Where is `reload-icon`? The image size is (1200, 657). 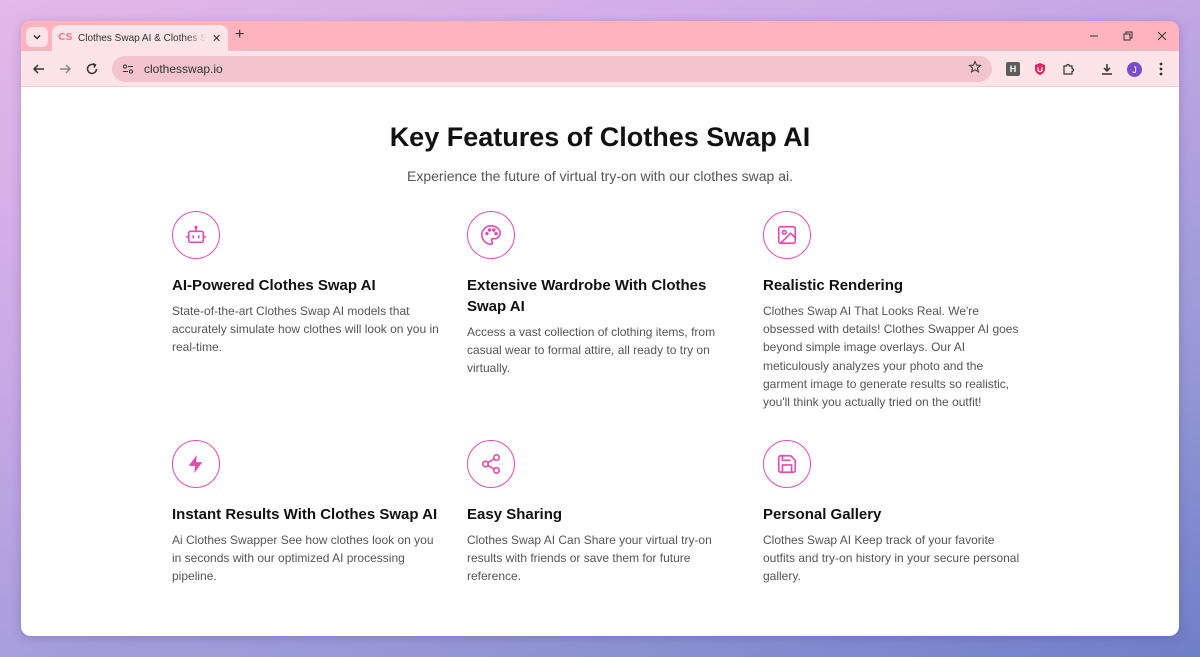 reload-icon is located at coordinates (92, 68).